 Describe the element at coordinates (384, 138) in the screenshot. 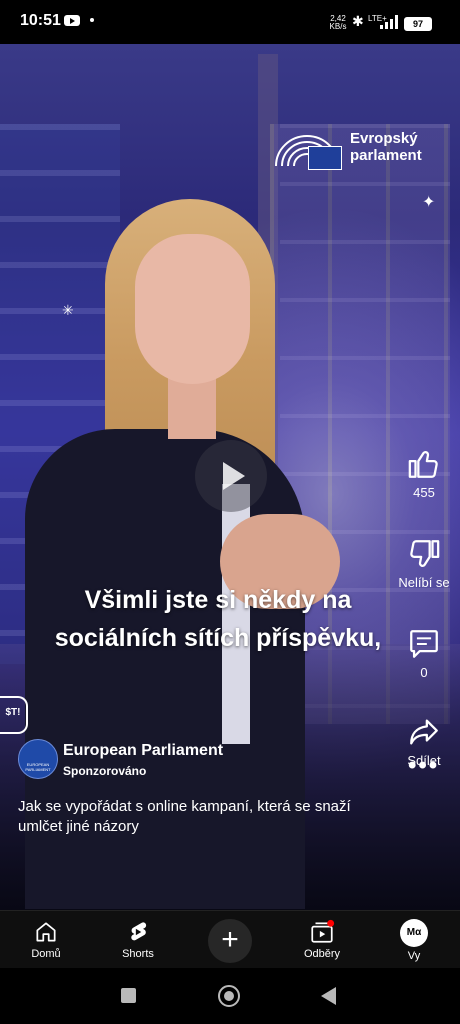

I see `logo-line-1: Evropský` at that location.